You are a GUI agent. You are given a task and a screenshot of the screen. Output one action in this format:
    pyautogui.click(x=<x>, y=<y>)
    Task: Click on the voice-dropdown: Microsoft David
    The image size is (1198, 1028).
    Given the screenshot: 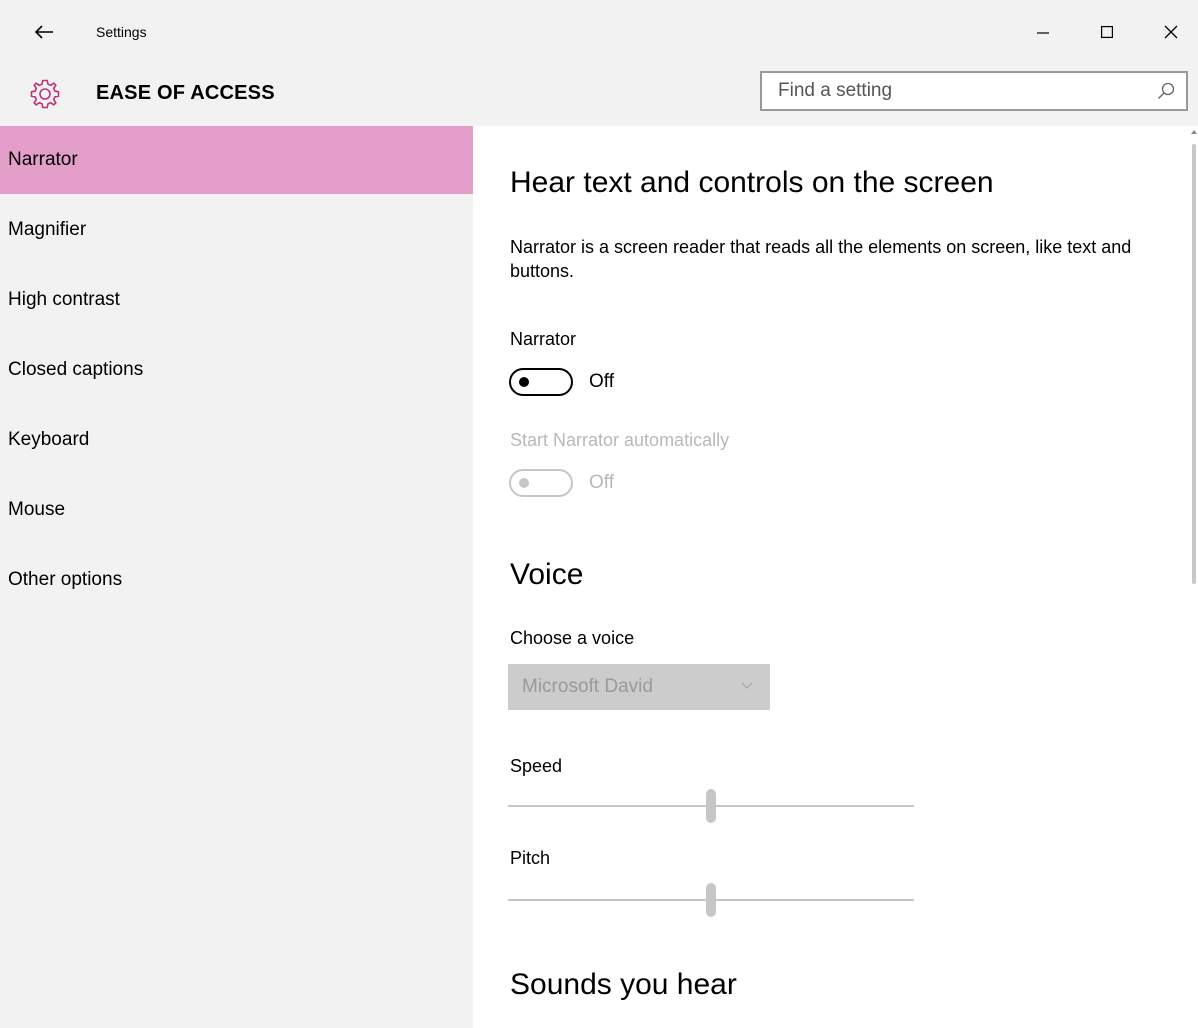 What is the action you would take?
    pyautogui.click(x=639, y=687)
    